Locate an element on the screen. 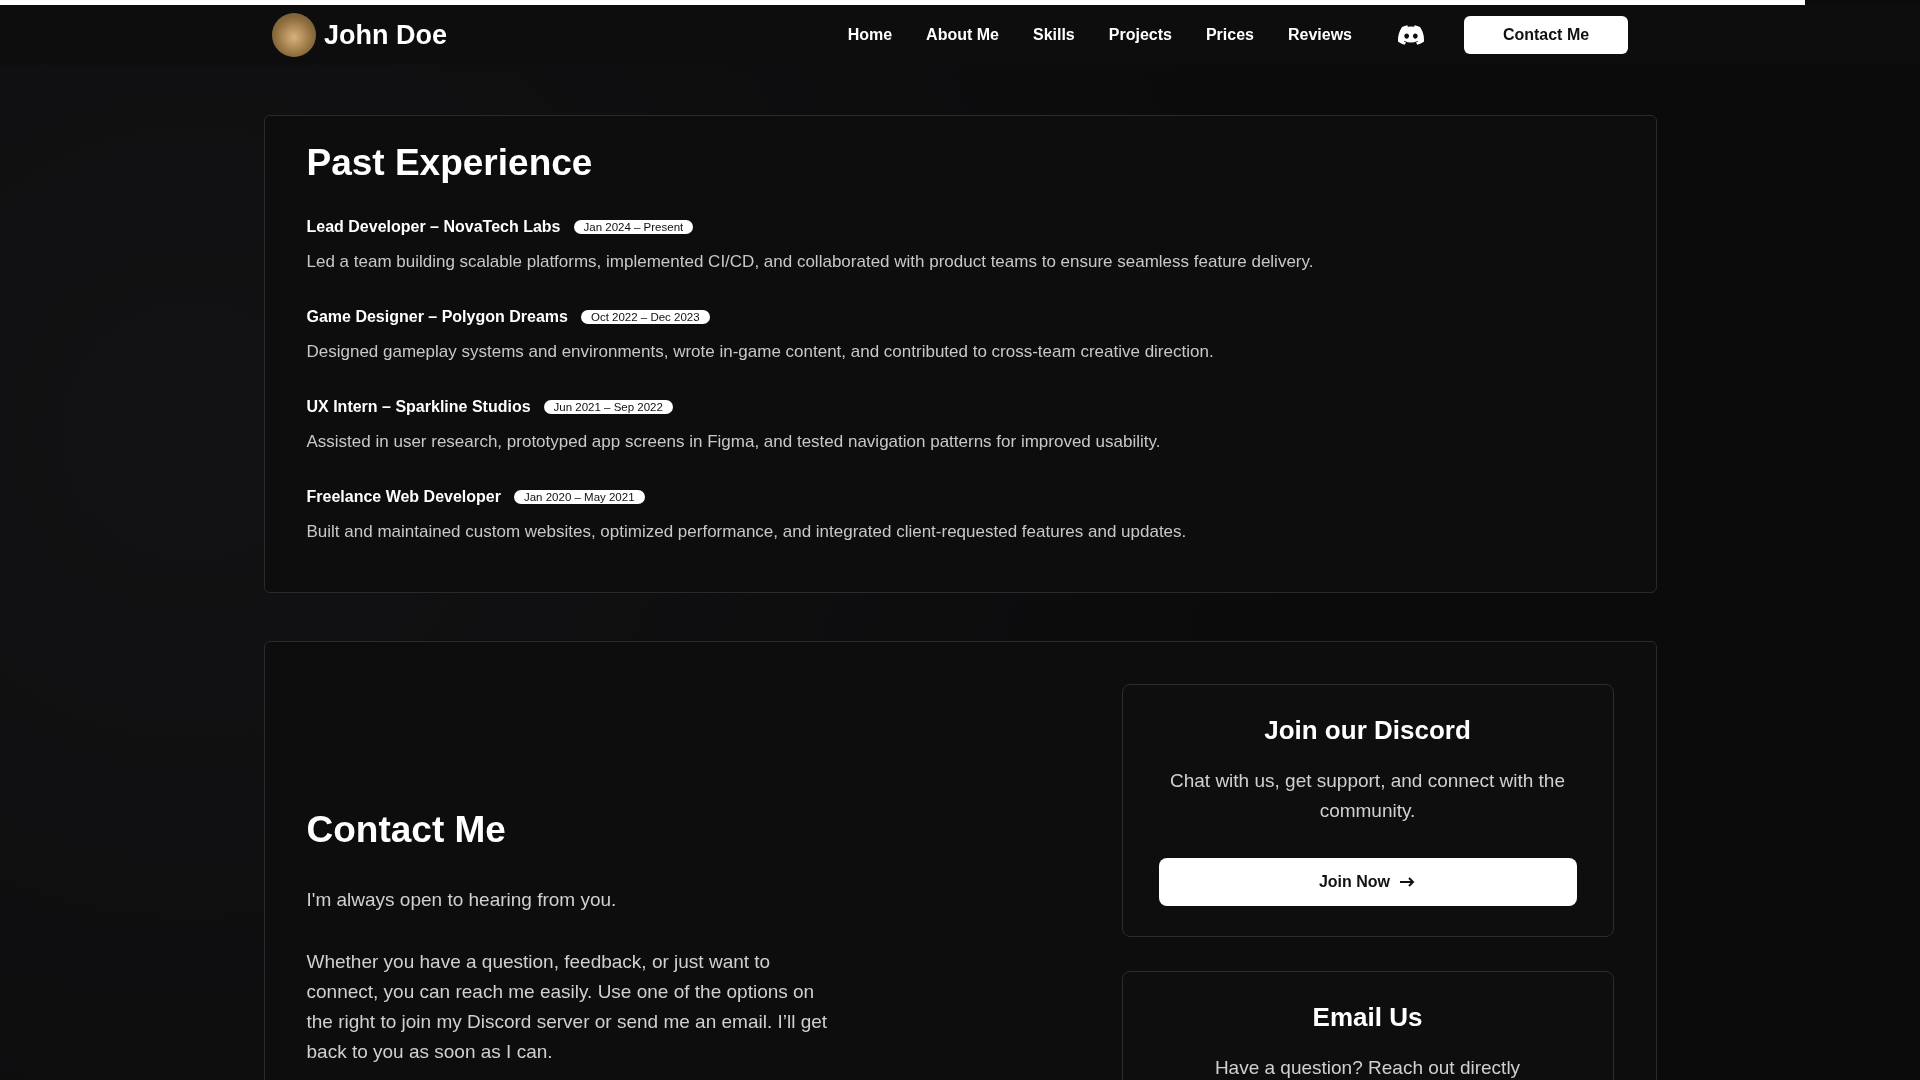 This screenshot has height=1080, width=1920. card-title: Join our Discord is located at coordinates (1367, 730).